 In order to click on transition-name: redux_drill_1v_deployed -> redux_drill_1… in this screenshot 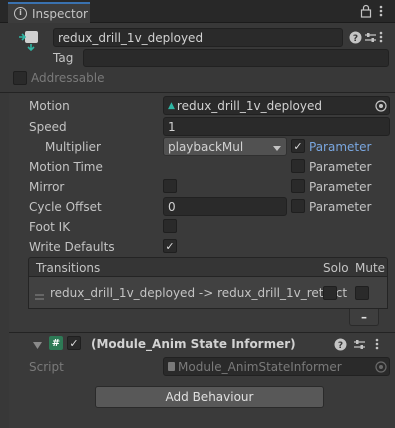, I will do `click(199, 293)`.